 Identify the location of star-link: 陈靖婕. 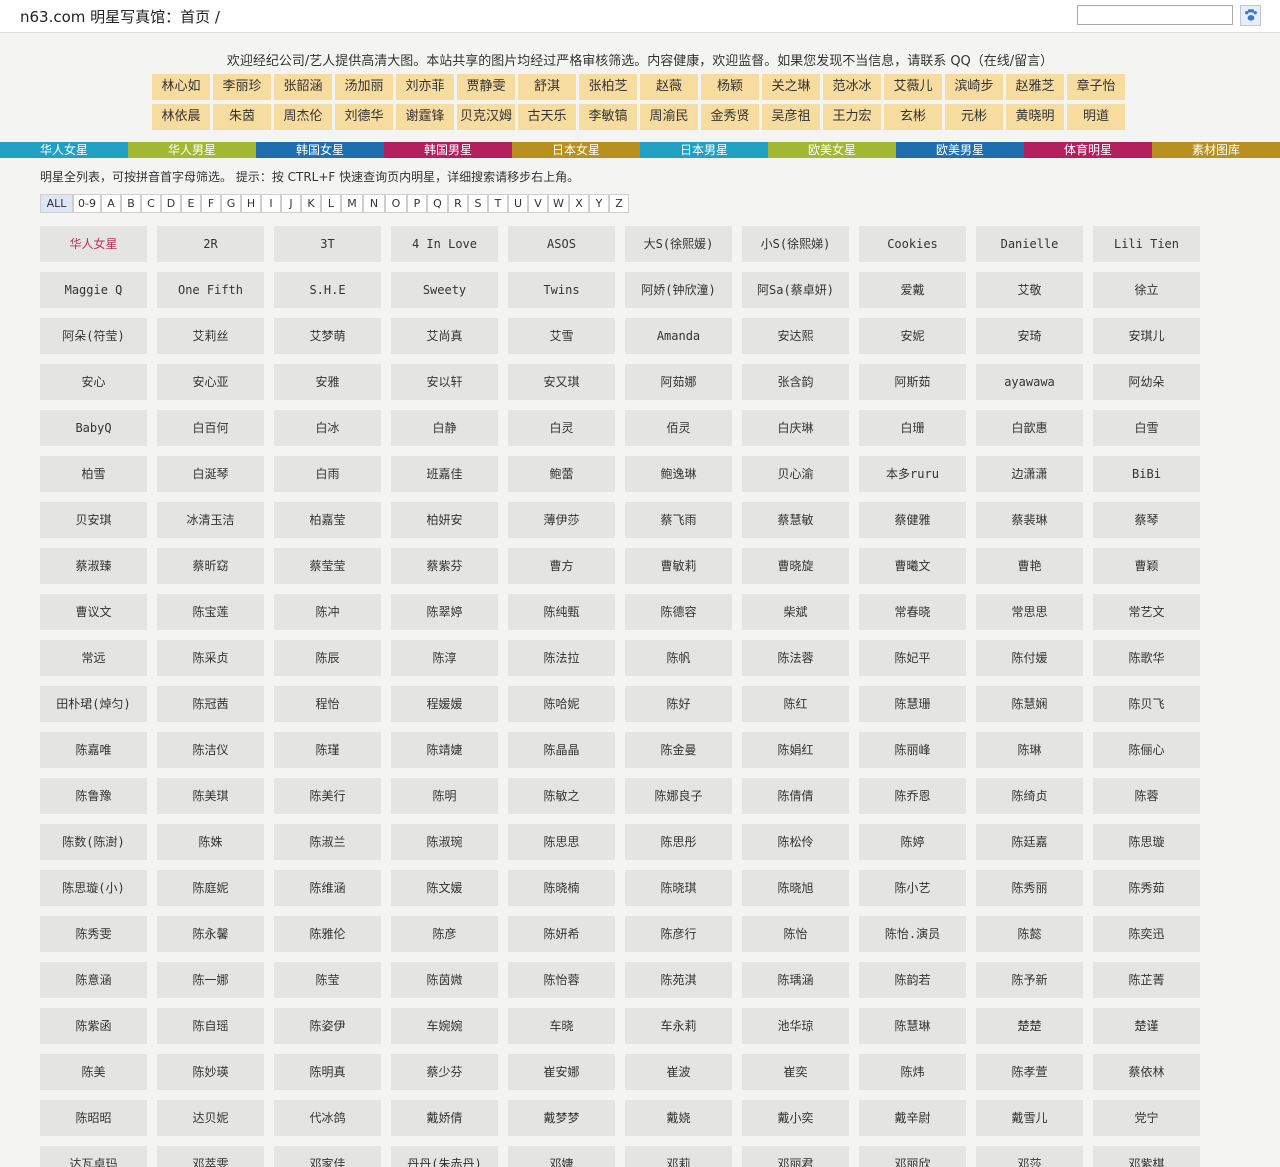
(444, 750).